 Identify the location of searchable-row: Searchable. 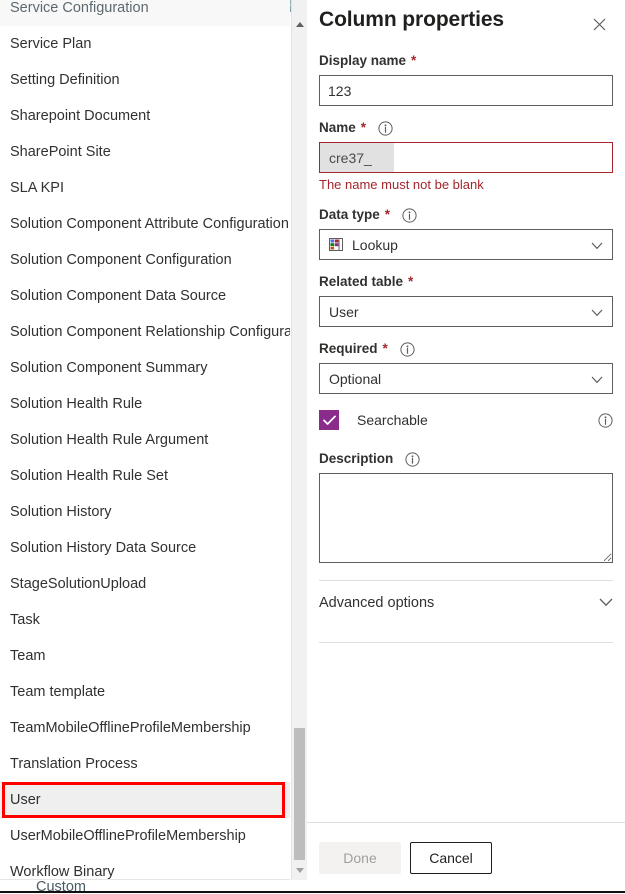
(466, 420).